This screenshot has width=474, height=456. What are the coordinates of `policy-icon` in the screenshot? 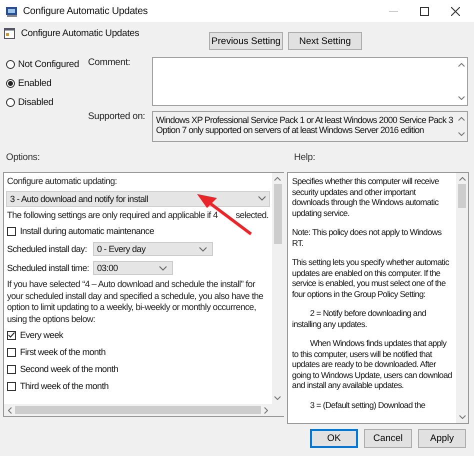 It's located at (12, 11).